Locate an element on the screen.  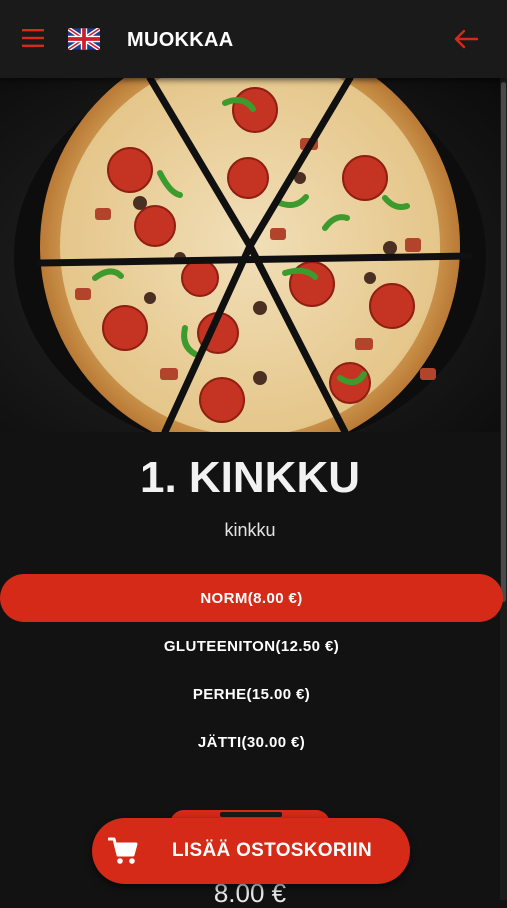
product-description: kinkku is located at coordinates (250, 530).